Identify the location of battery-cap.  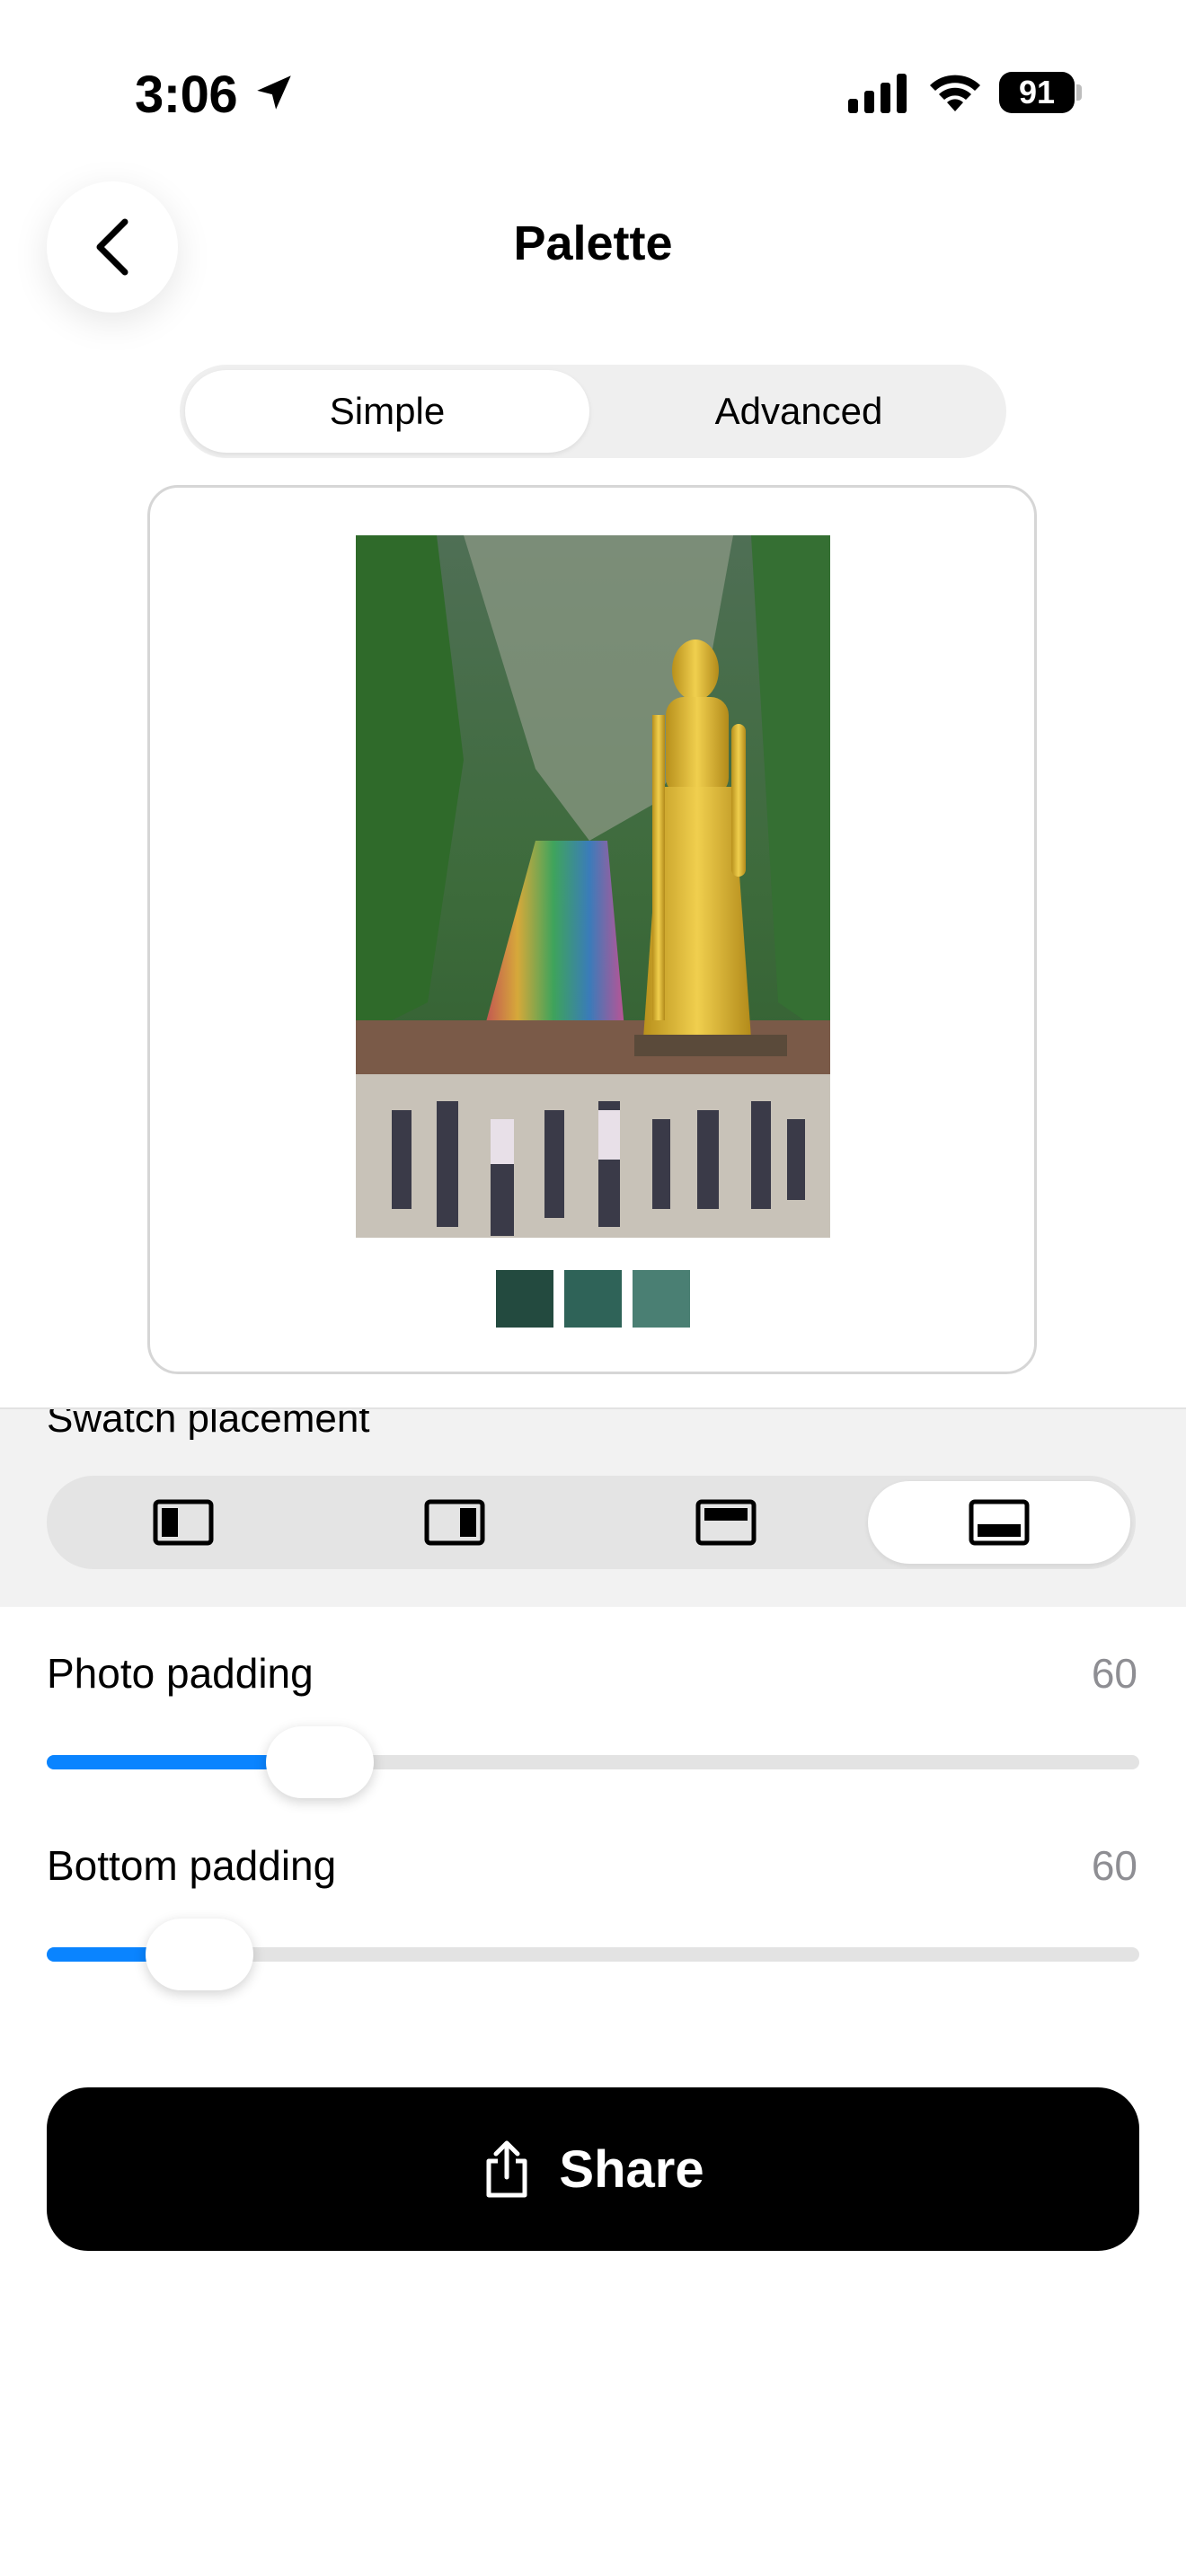
(1079, 92).